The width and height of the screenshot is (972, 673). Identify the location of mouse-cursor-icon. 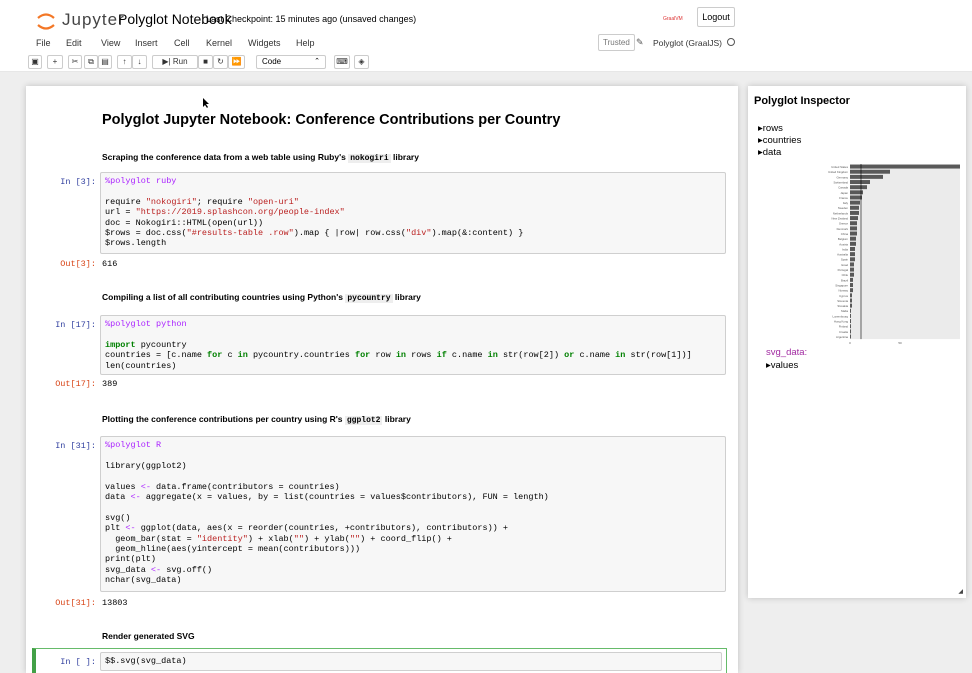
(206, 103).